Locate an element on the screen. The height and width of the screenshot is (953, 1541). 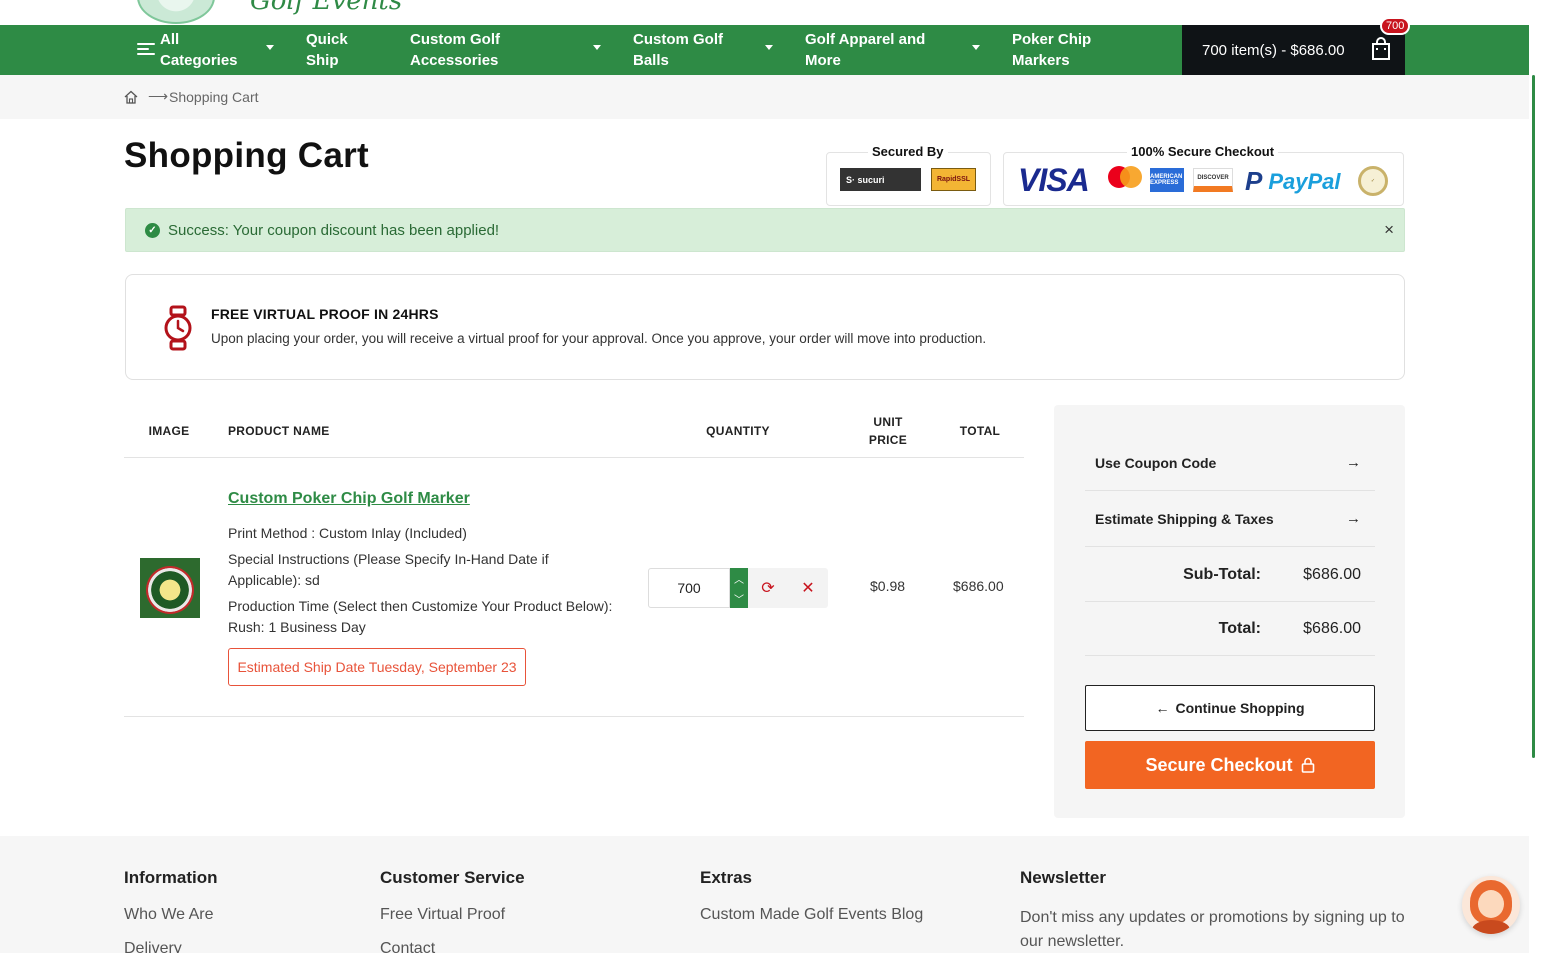
nav-label: Poker Chip Markers is located at coordinates (1052, 50).